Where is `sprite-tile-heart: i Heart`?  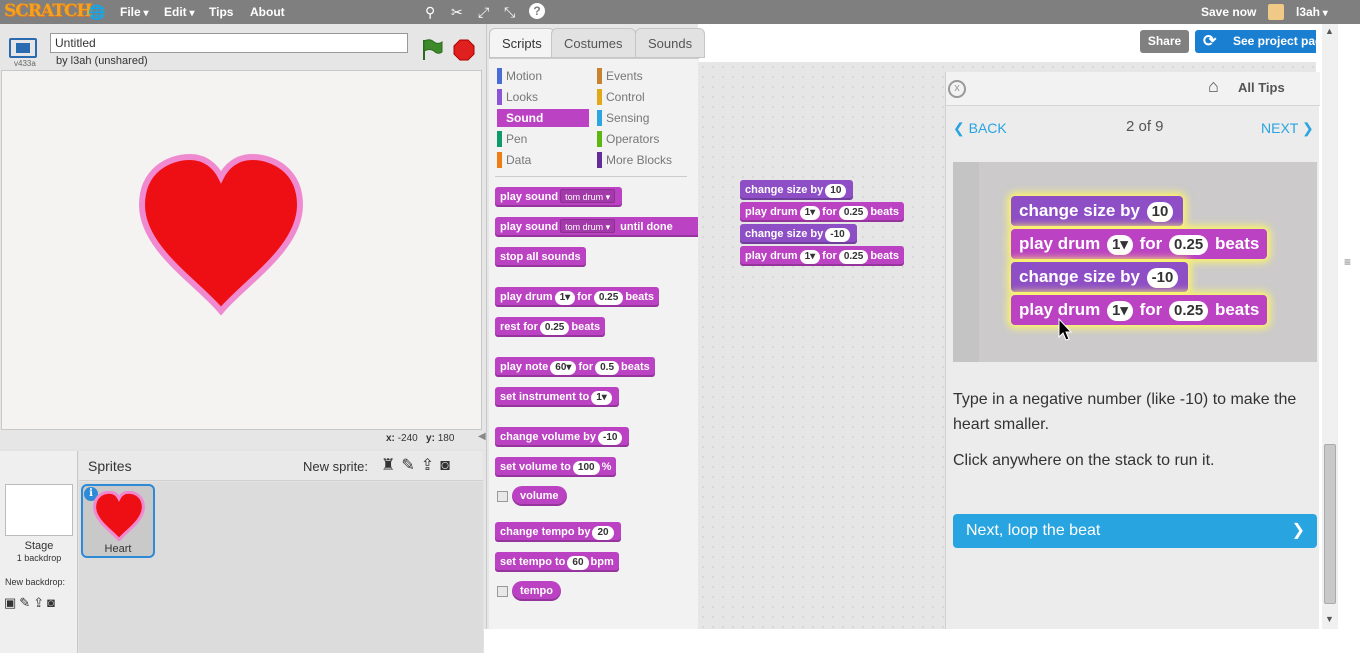
sprite-tile-heart: i Heart is located at coordinates (118, 521).